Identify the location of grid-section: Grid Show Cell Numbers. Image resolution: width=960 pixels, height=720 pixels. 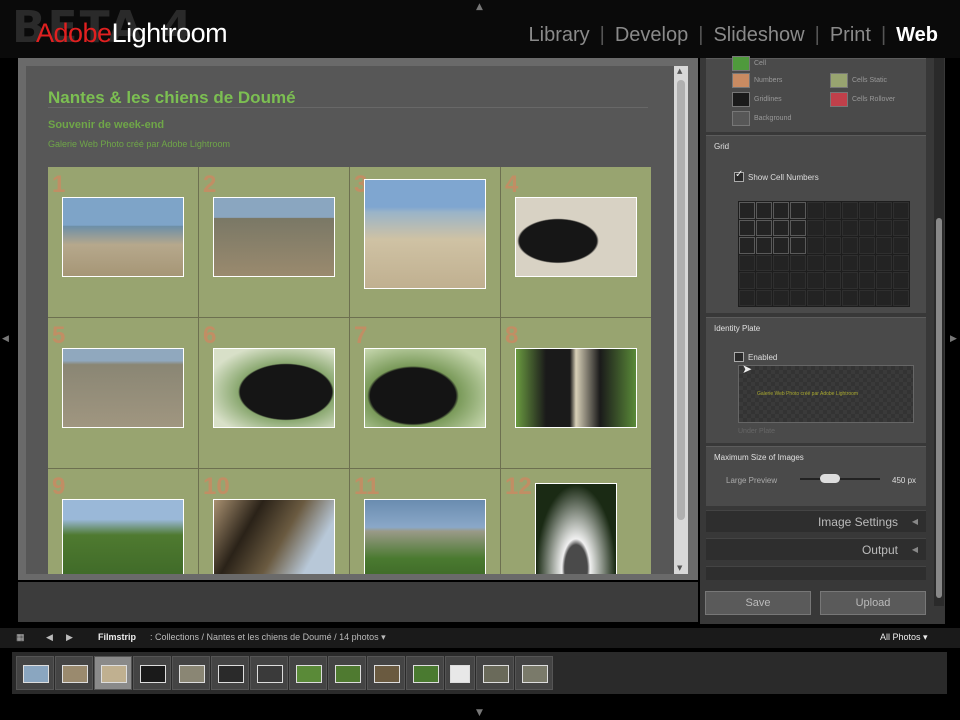
(816, 224).